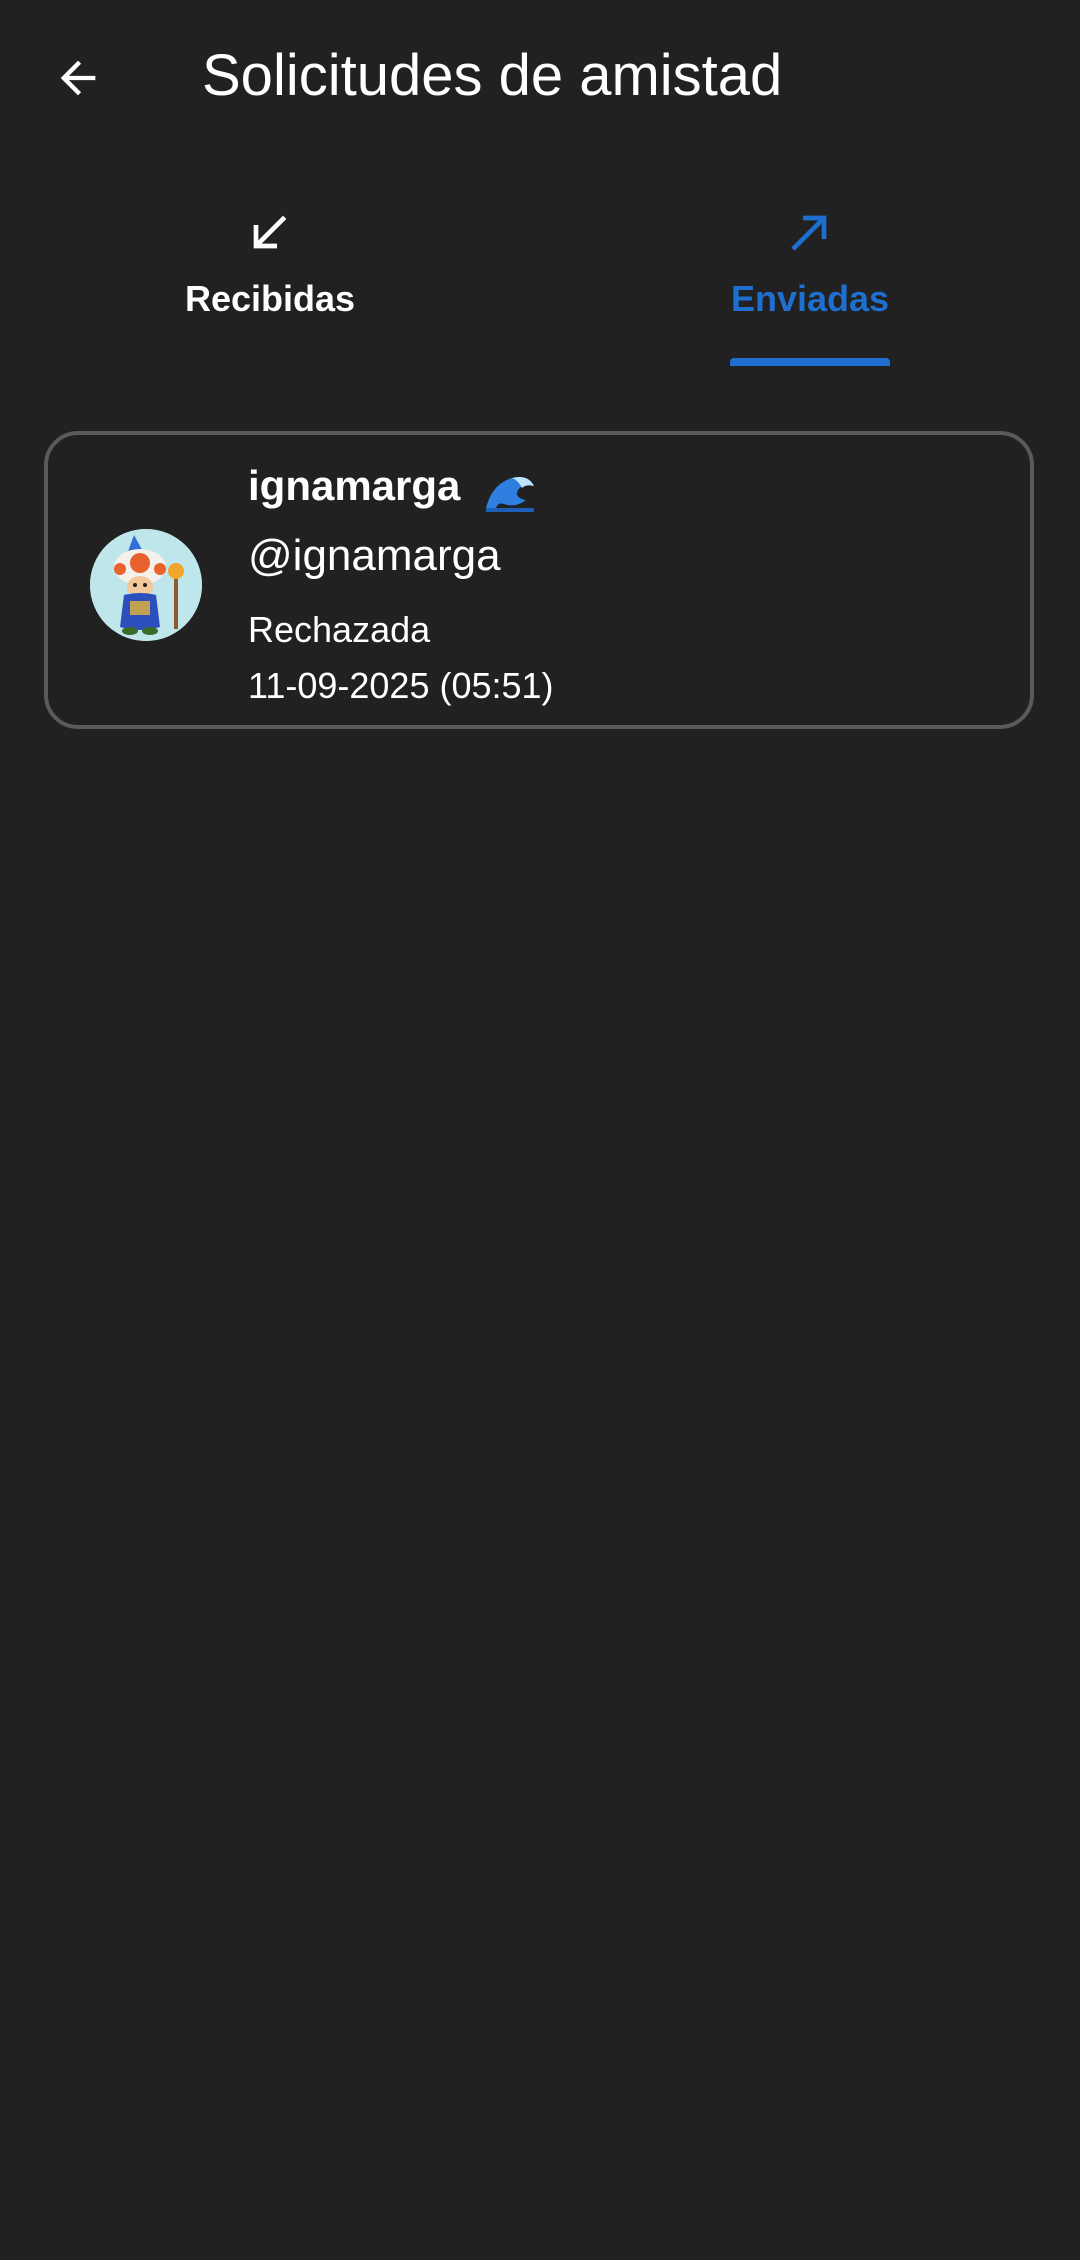 Image resolution: width=1080 pixels, height=2260 pixels. I want to click on back-button, so click(78, 78).